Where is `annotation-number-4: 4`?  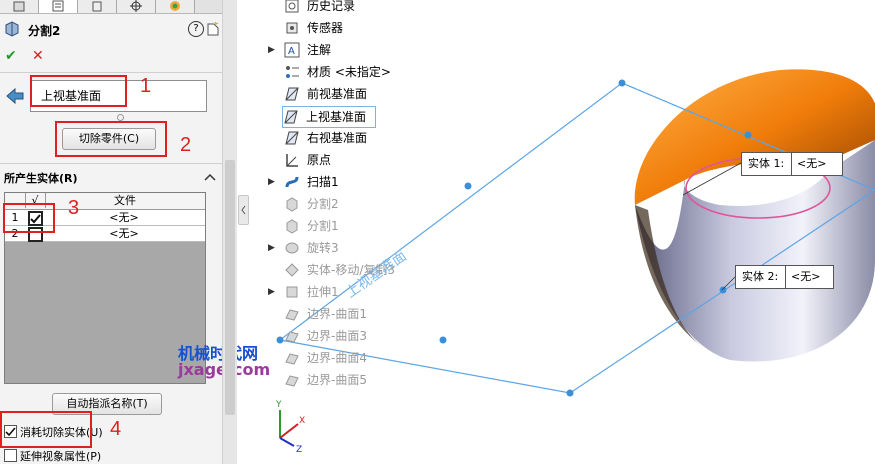
annotation-number-4: 4 is located at coordinates (116, 429).